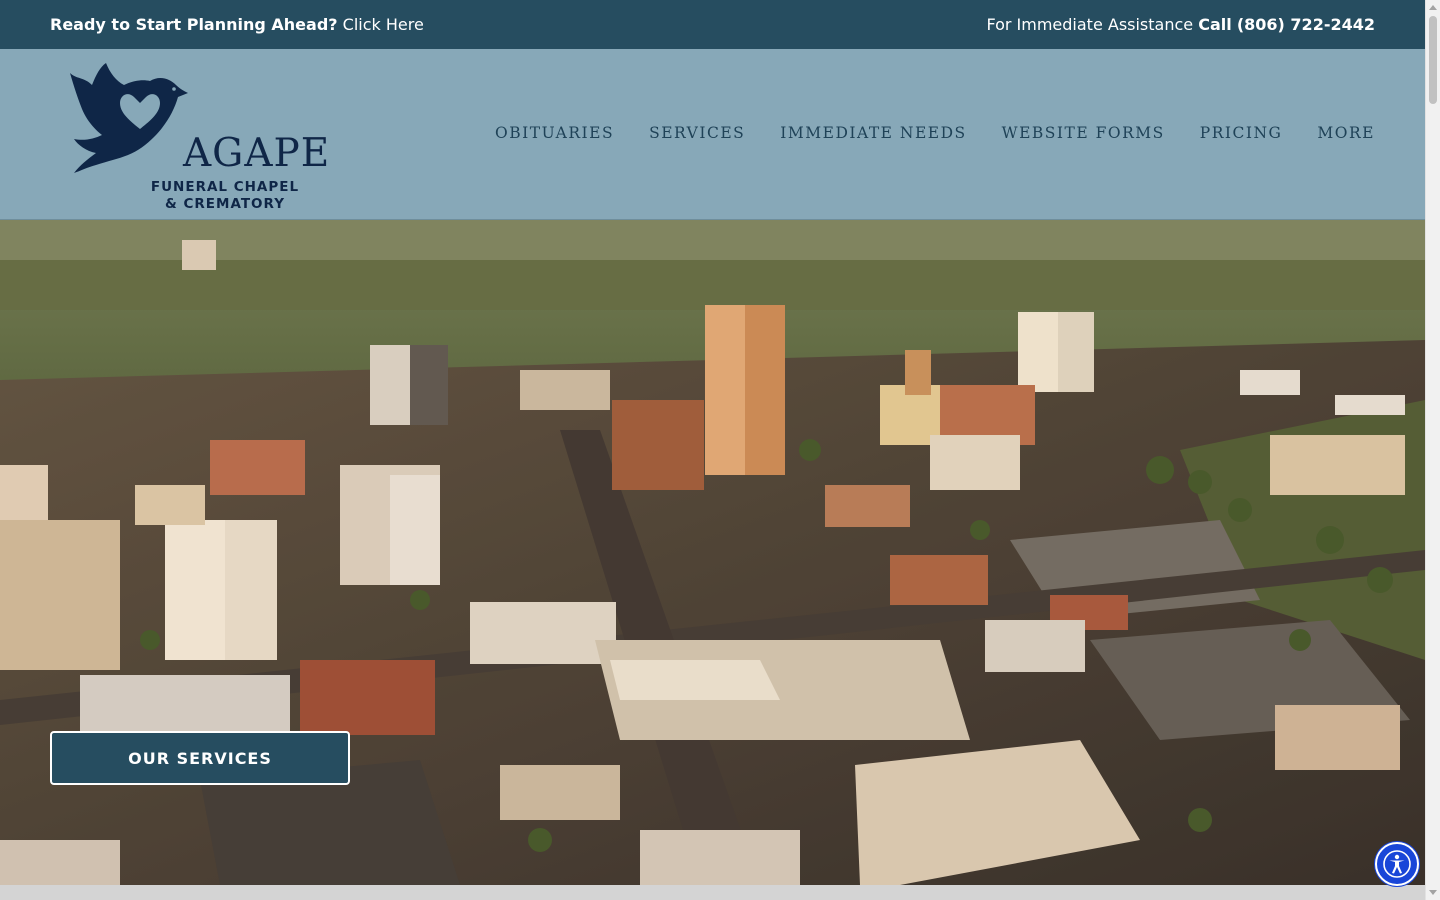 This screenshot has width=1440, height=900. I want to click on phone-link: Call (806) 722-2442, so click(1286, 24).